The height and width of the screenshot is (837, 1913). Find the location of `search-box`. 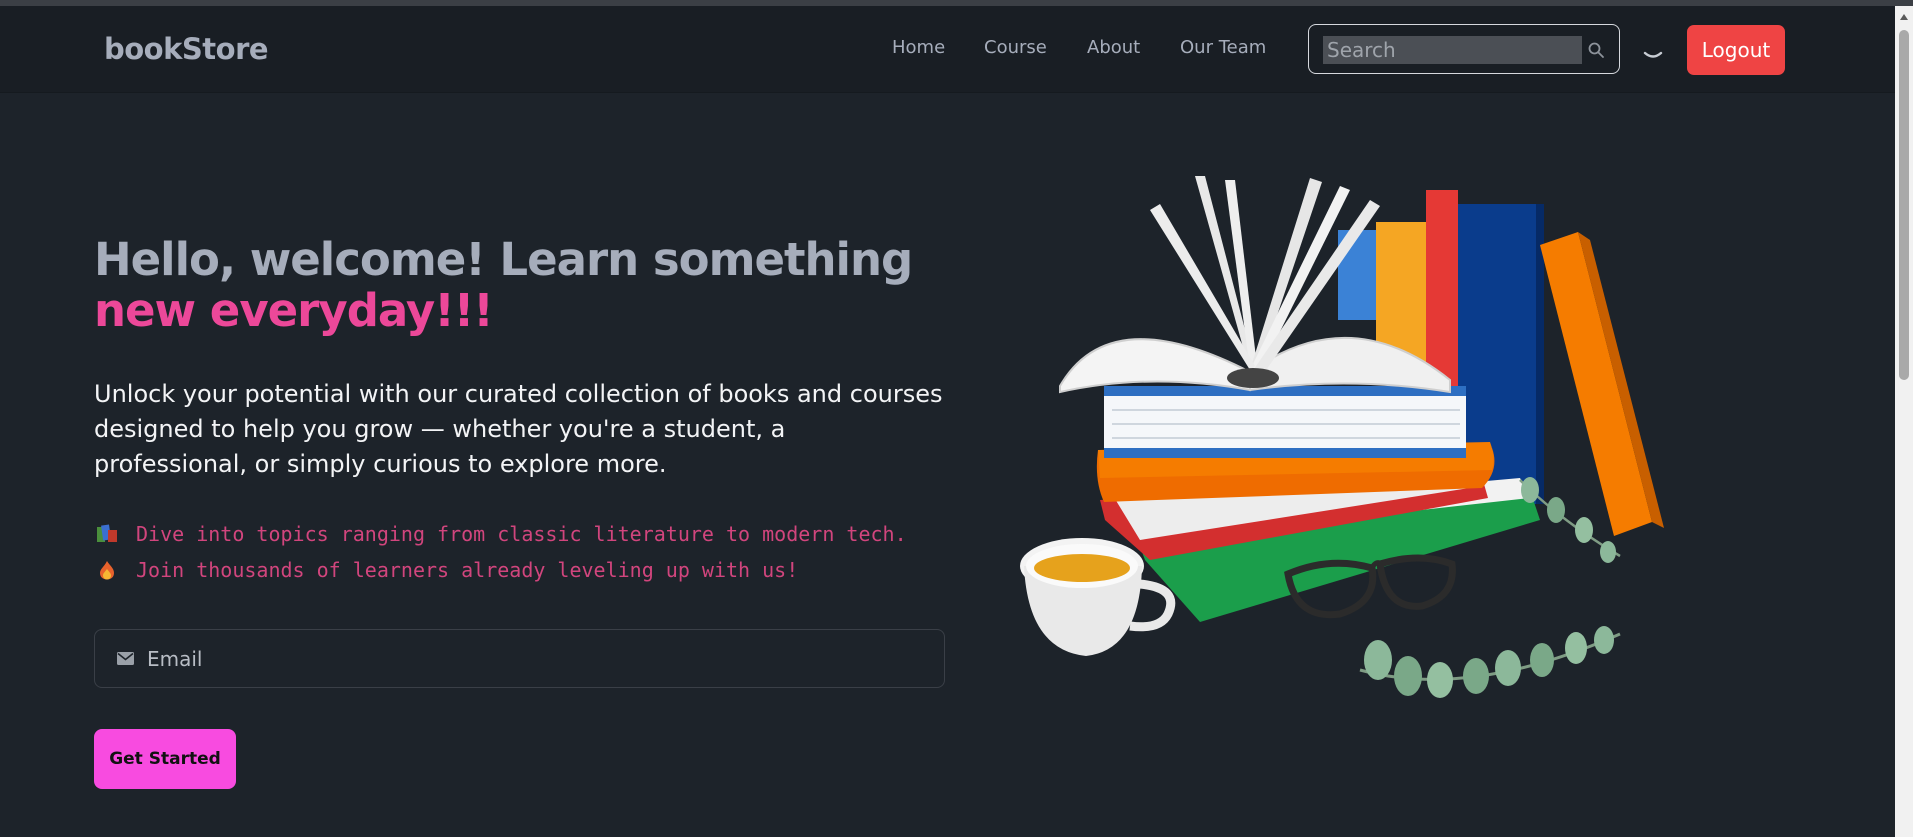

search-box is located at coordinates (1464, 49).